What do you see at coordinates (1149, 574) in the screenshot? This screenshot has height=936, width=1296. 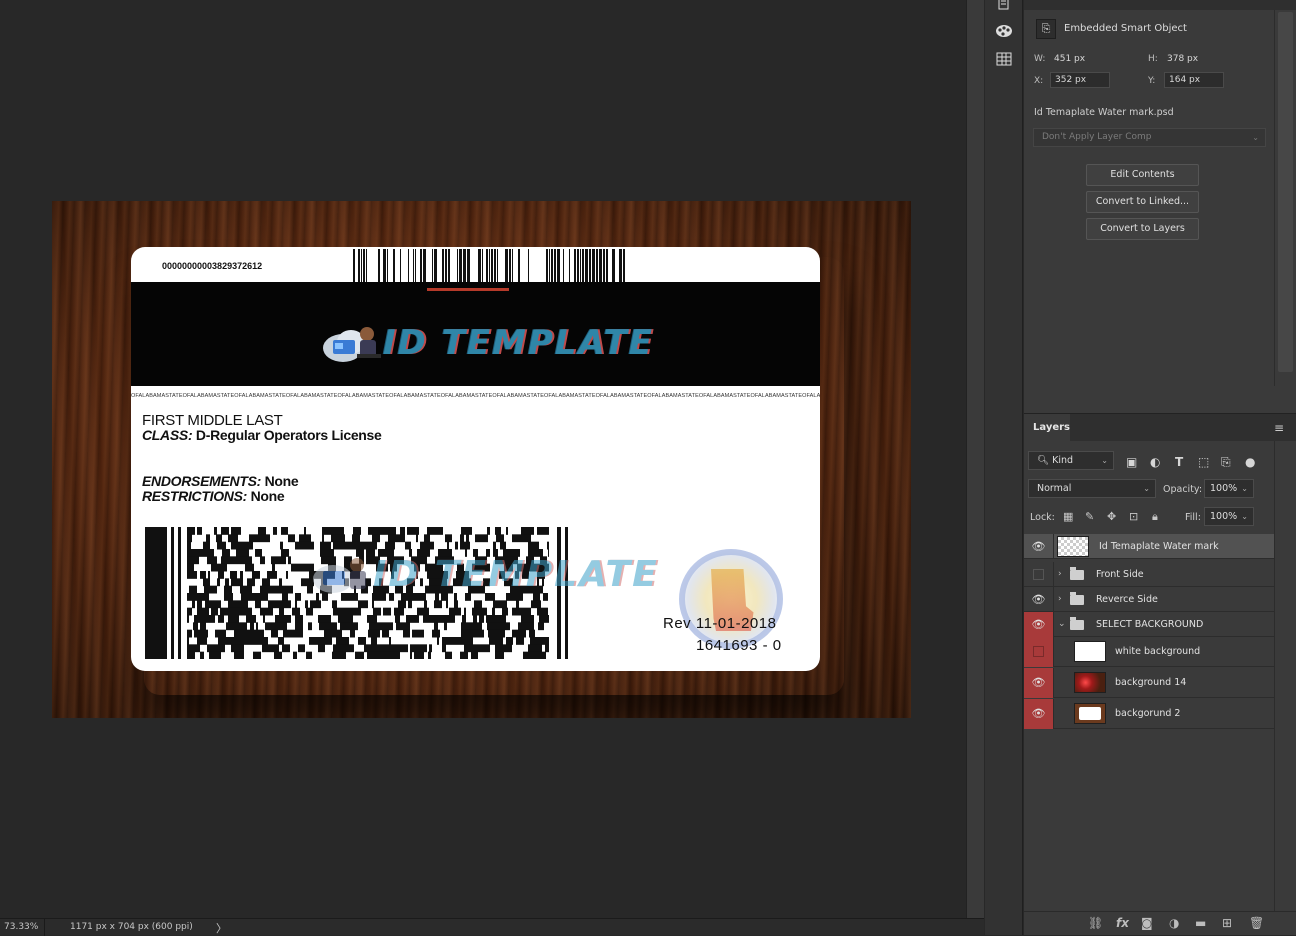 I see `layer-row-front-side: › Front Side` at bounding box center [1149, 574].